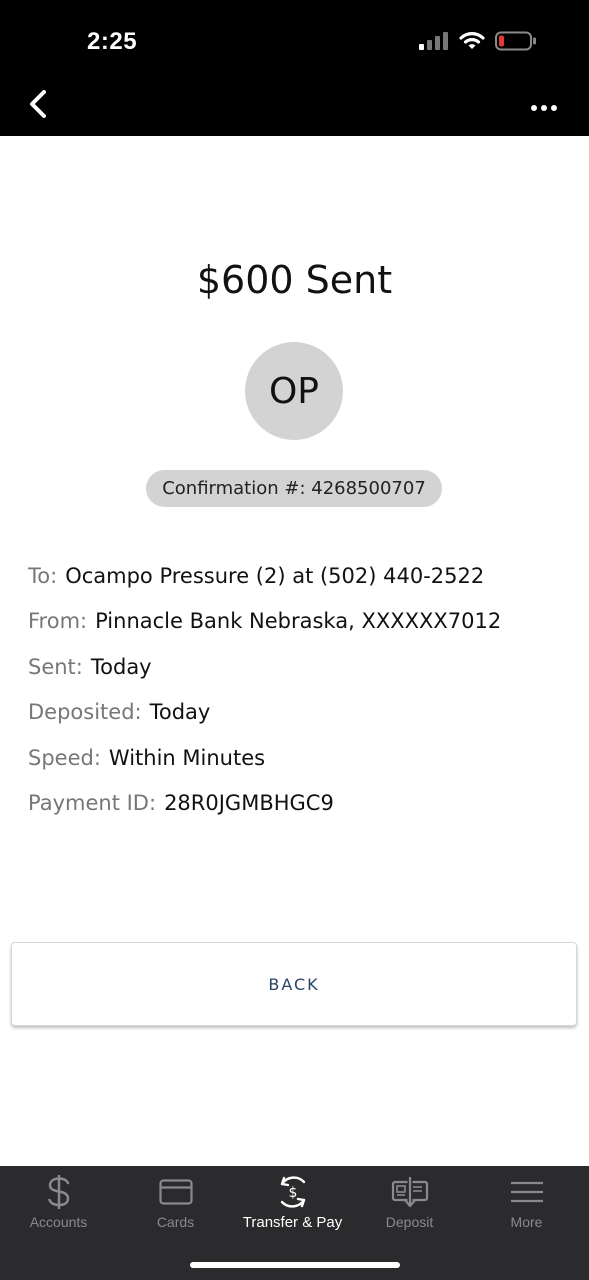 Image resolution: width=589 pixels, height=1280 pixels. Describe the element at coordinates (298, 621) in the screenshot. I see `detail-value: Pinnacle Bank Nebraska, XXXXXX7012` at that location.